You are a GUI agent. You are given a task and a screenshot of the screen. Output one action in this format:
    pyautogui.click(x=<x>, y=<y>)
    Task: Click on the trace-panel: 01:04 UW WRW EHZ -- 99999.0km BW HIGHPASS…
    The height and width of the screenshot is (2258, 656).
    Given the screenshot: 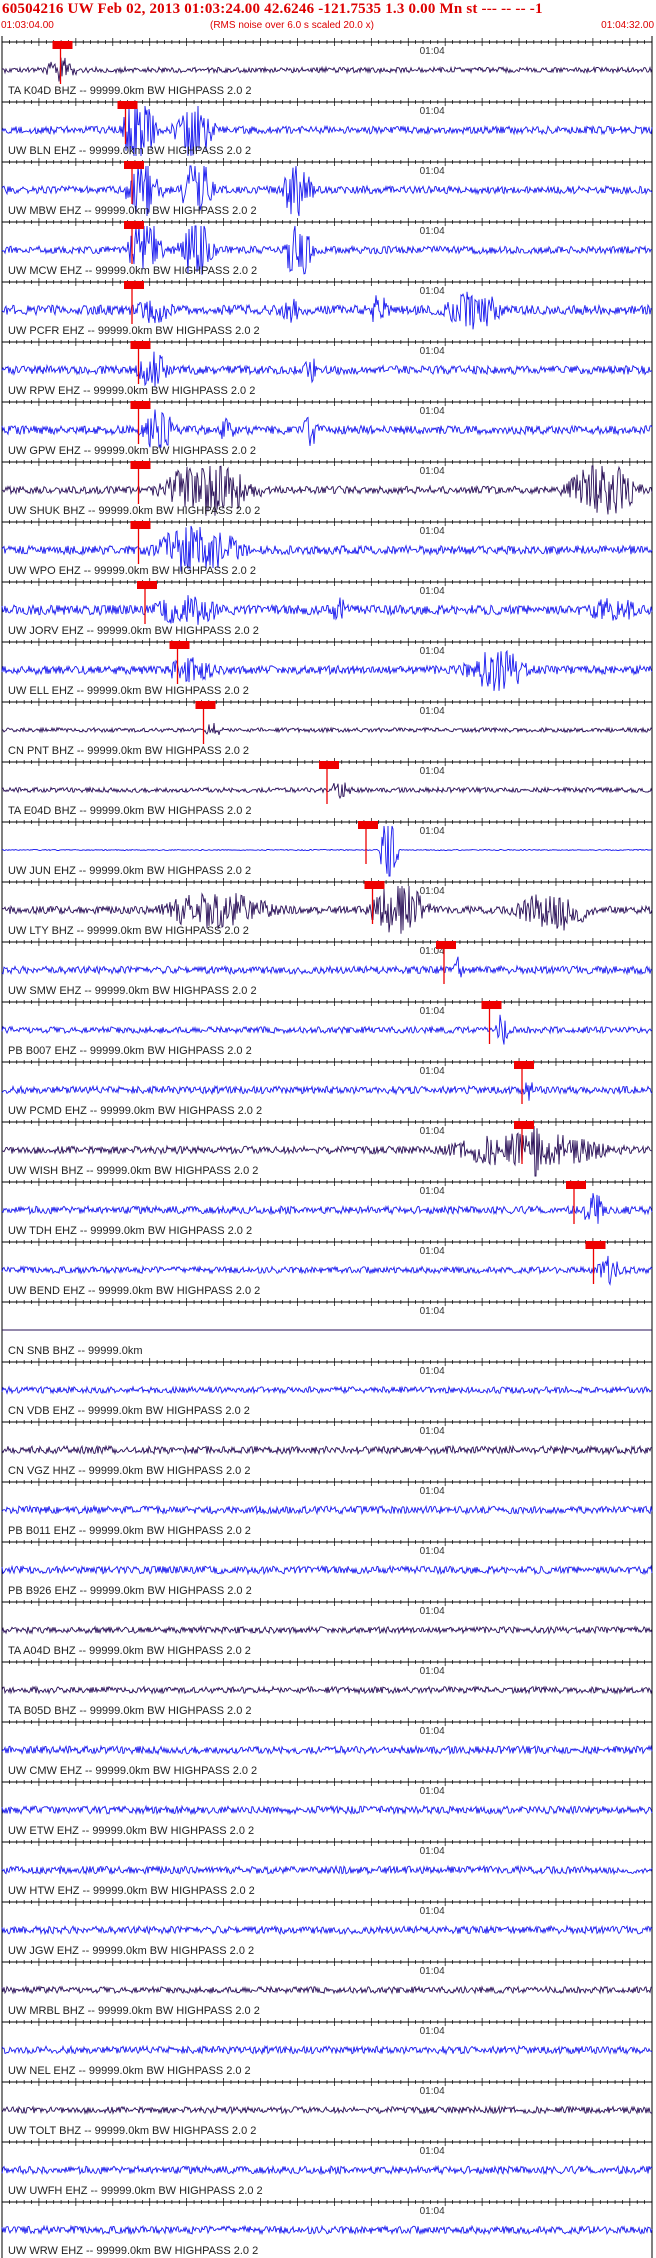 What is the action you would take?
    pyautogui.click(x=327, y=2227)
    